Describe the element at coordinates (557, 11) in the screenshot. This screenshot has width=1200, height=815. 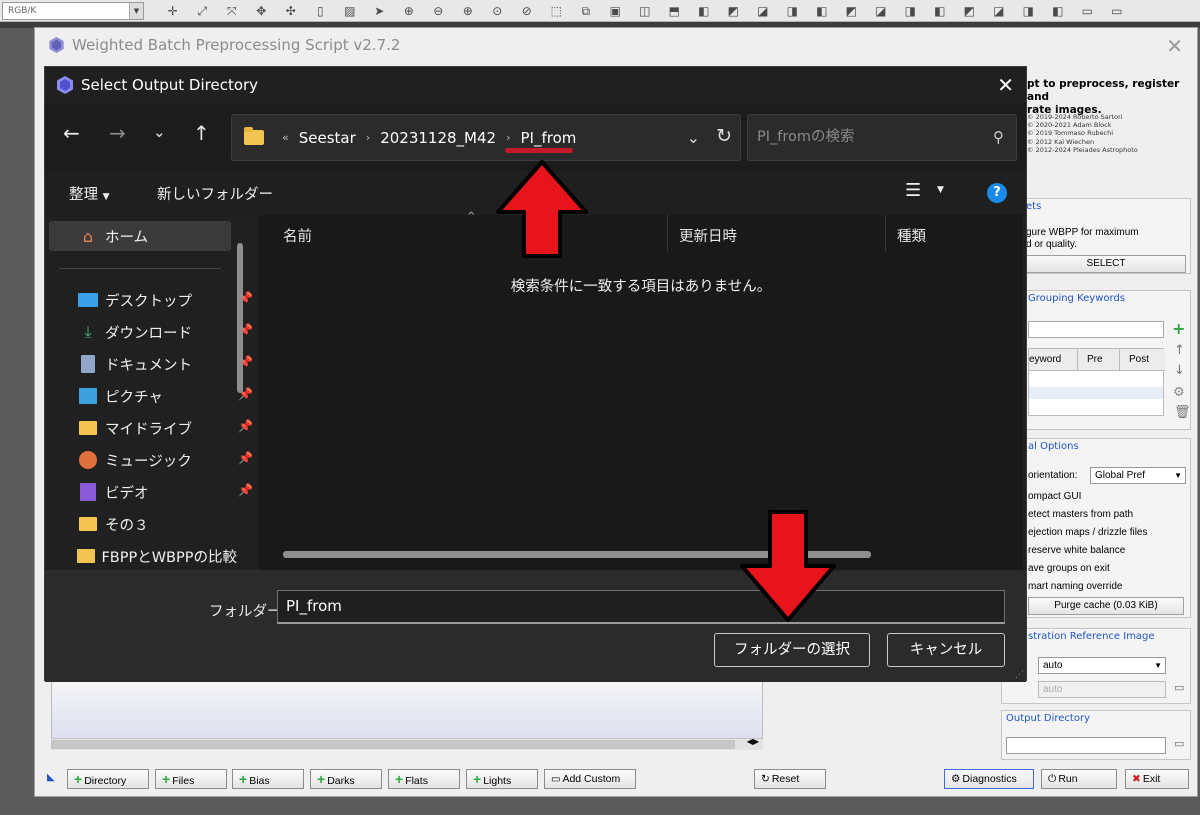
I see `select-icon: ⬚` at that location.